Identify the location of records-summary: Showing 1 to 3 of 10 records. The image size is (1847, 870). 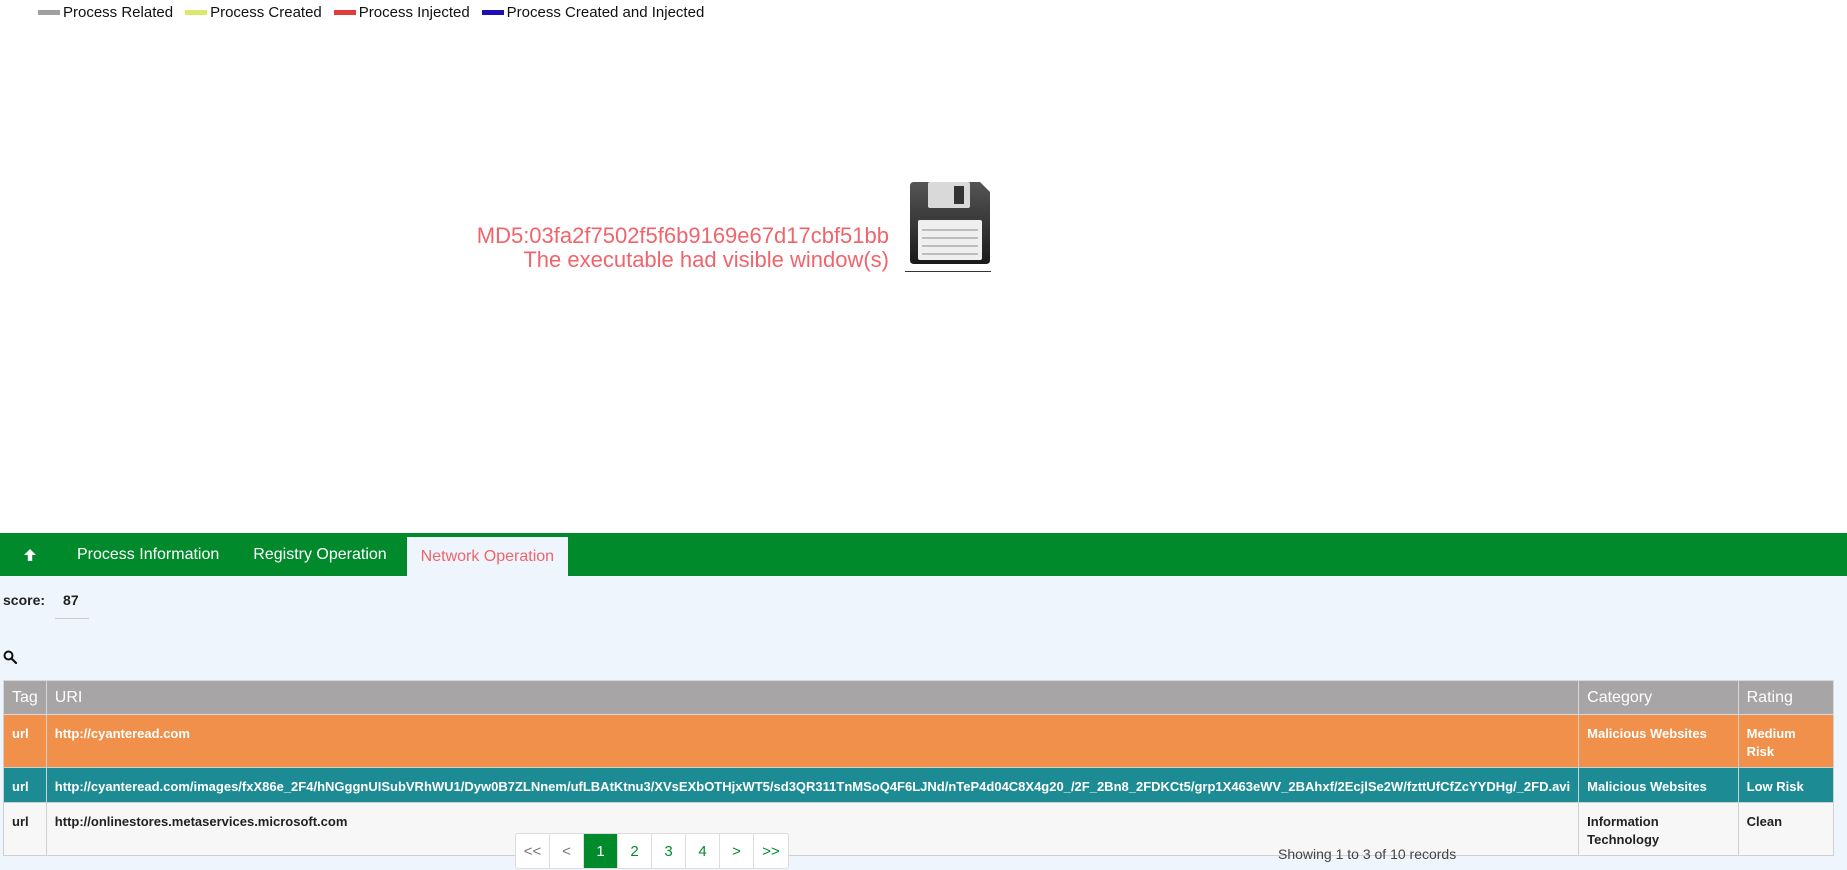
(1367, 854).